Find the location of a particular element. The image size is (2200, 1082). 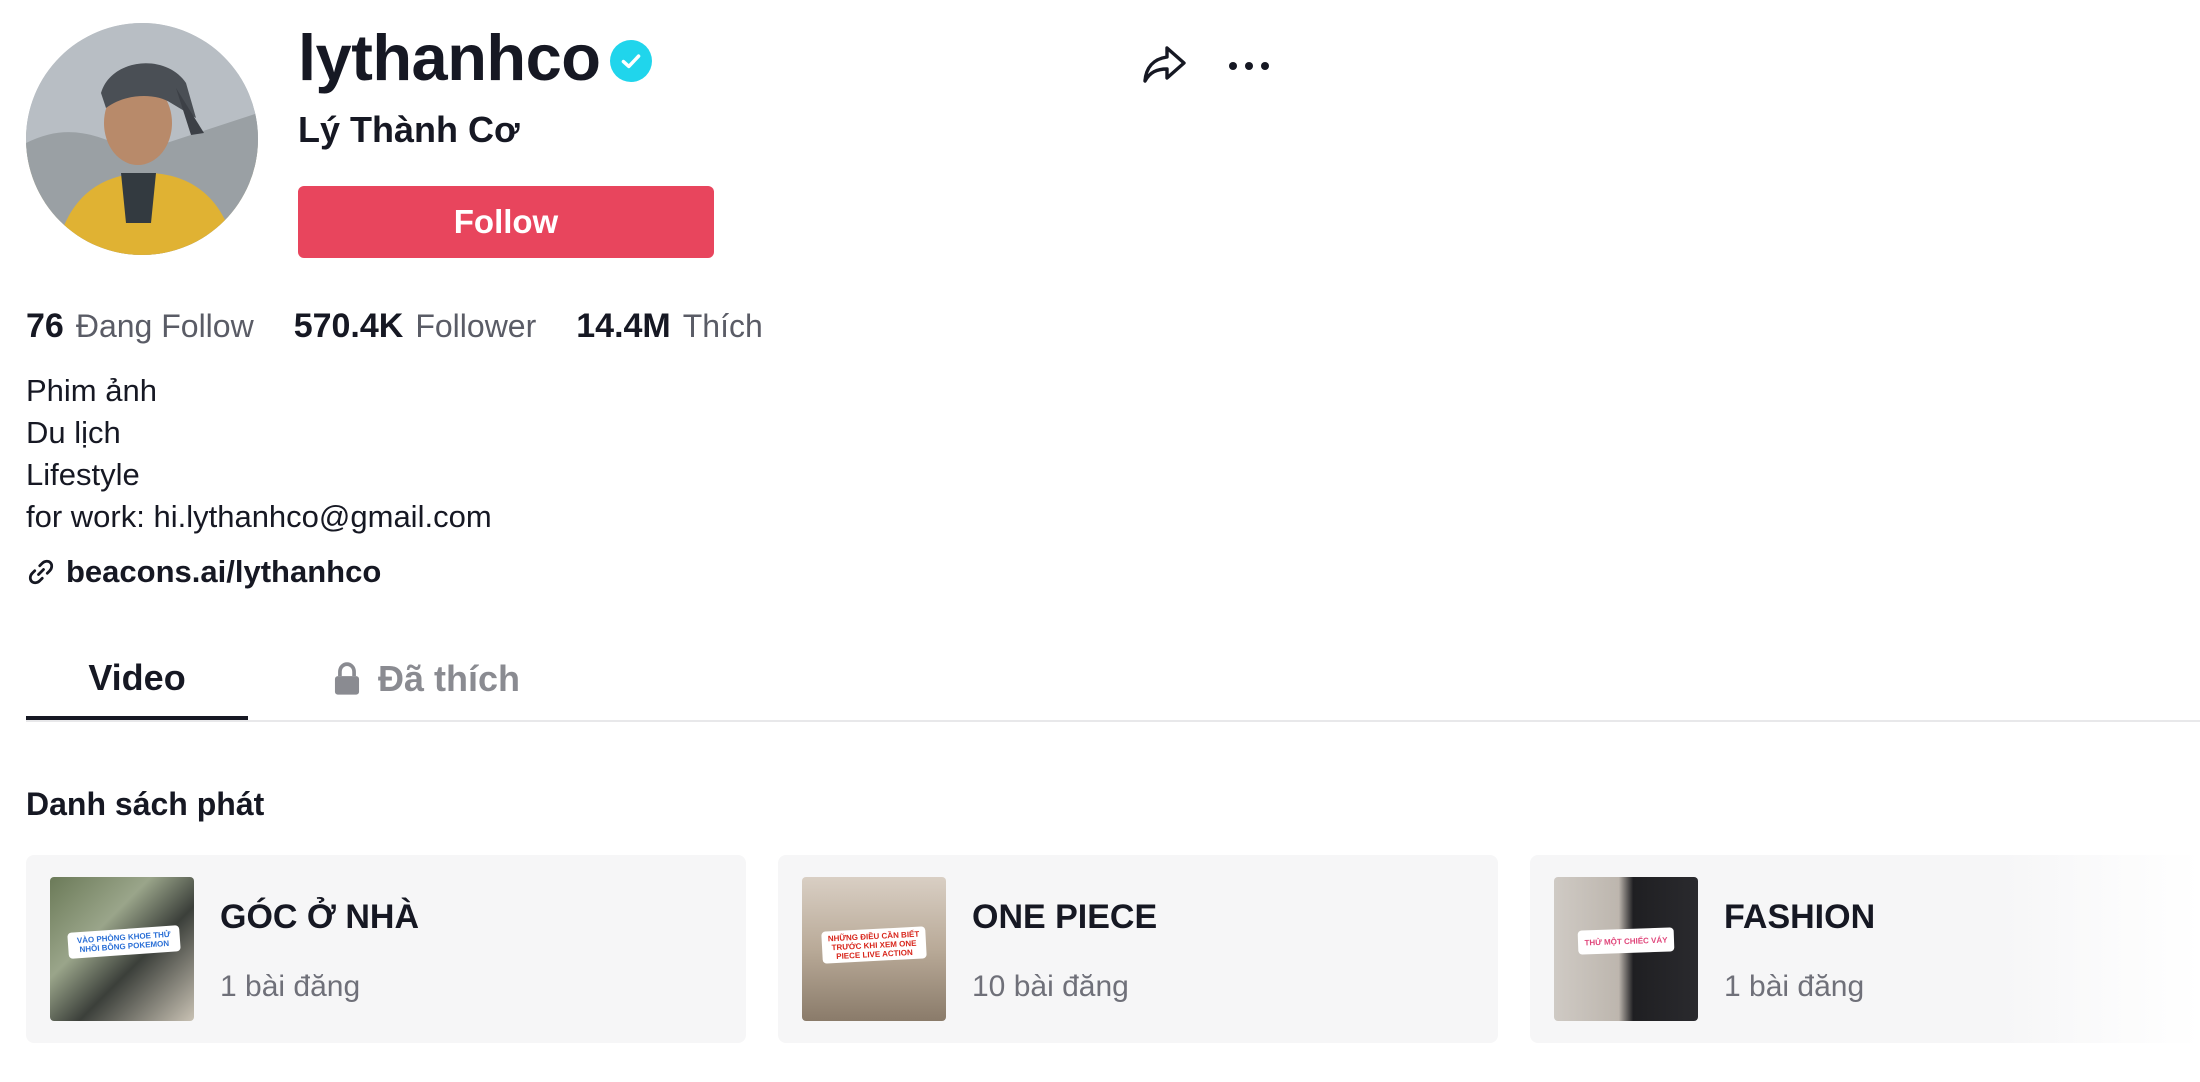

stat-followers: 570.4K Follower is located at coordinates (415, 326).